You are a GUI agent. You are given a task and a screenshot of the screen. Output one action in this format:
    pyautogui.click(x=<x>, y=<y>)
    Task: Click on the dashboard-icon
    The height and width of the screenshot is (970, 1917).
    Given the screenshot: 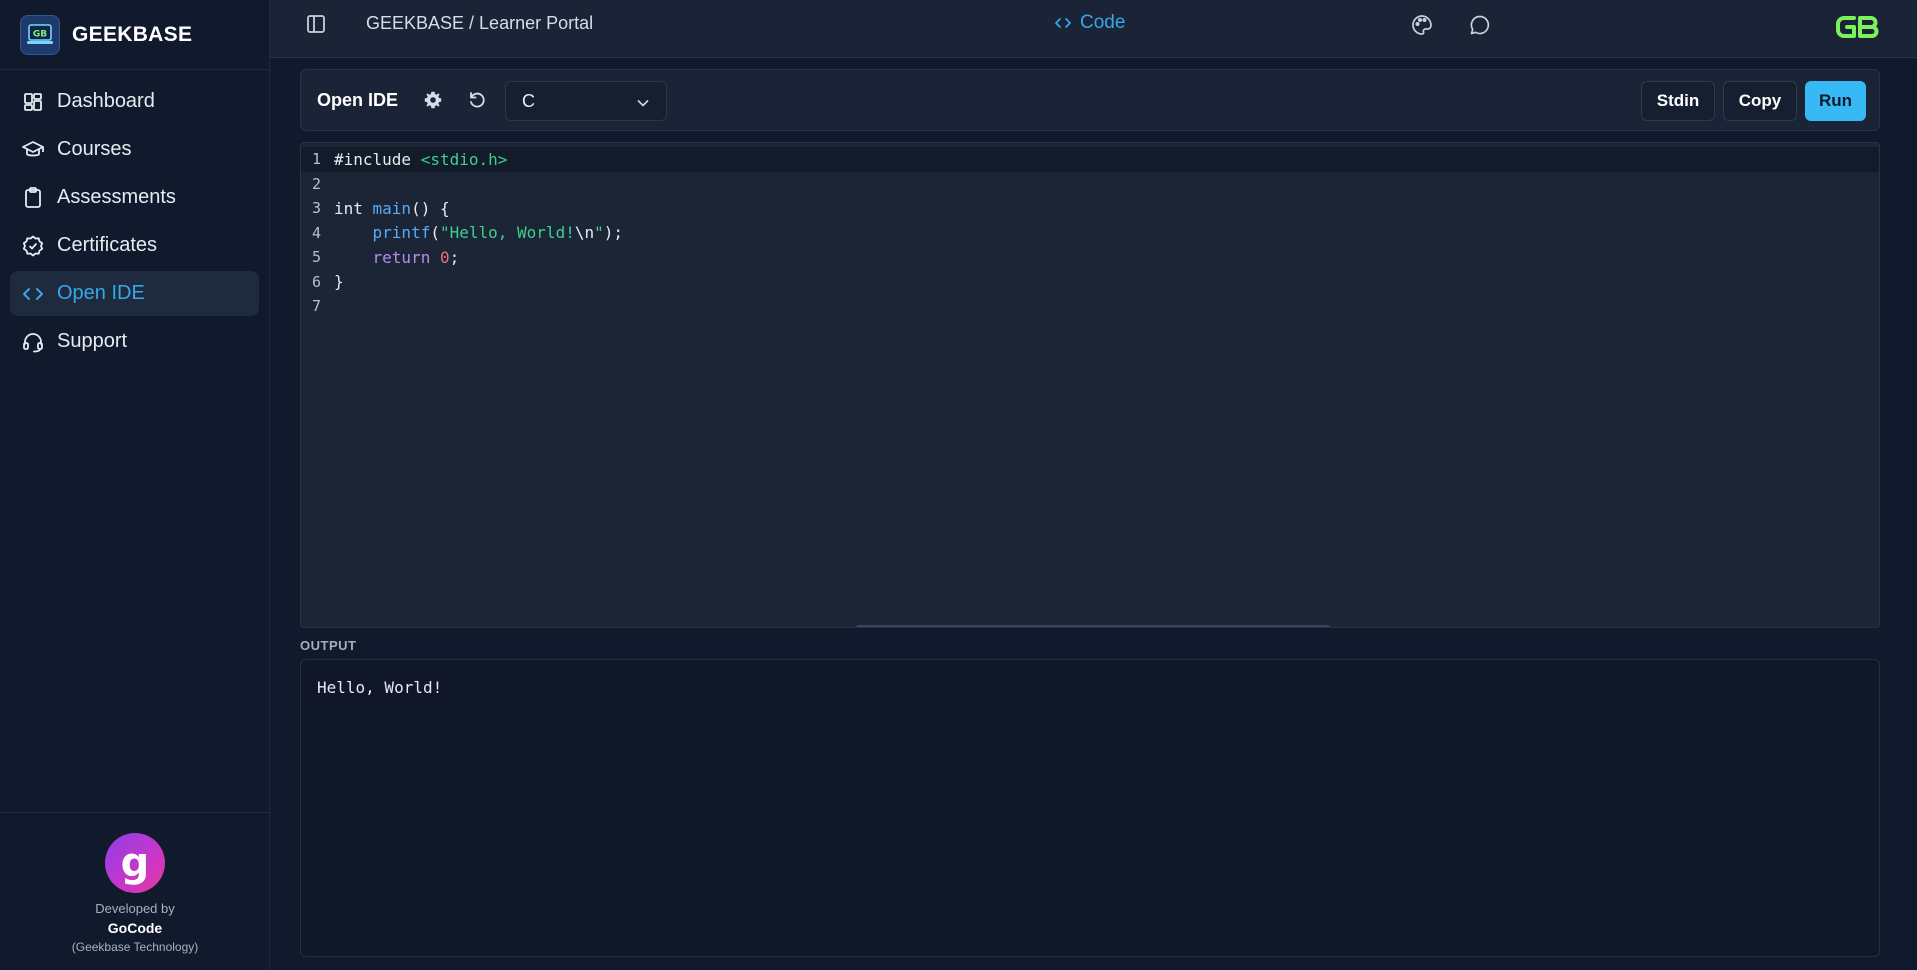 What is the action you would take?
    pyautogui.click(x=33, y=102)
    